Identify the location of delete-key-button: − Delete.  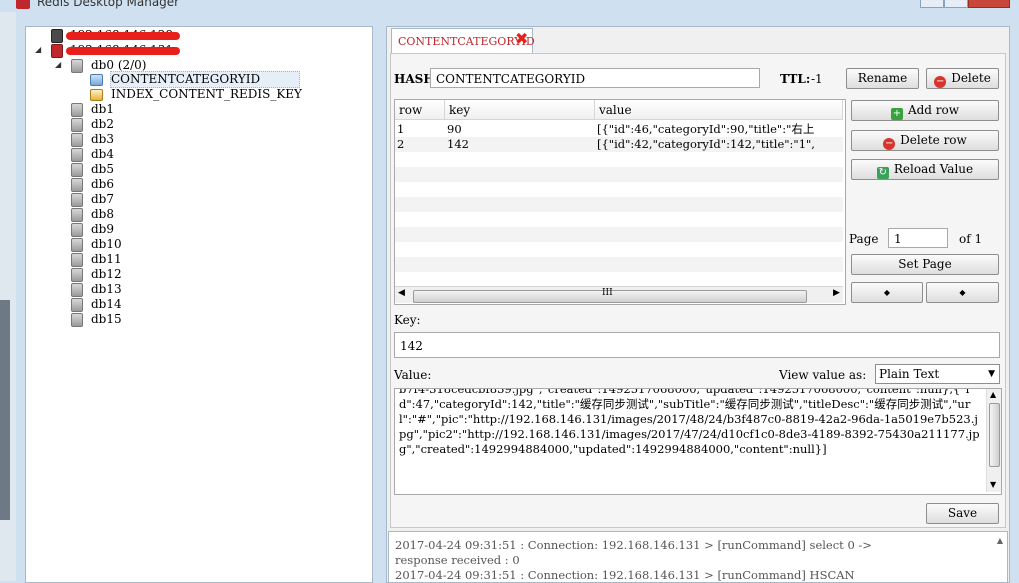
(962, 78).